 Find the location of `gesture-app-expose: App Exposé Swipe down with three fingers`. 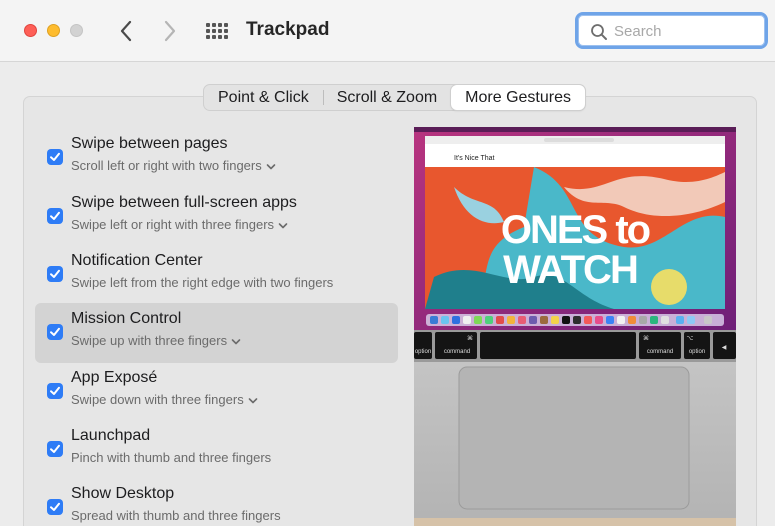

gesture-app-expose: App Exposé Swipe down with three fingers is located at coordinates (216, 392).